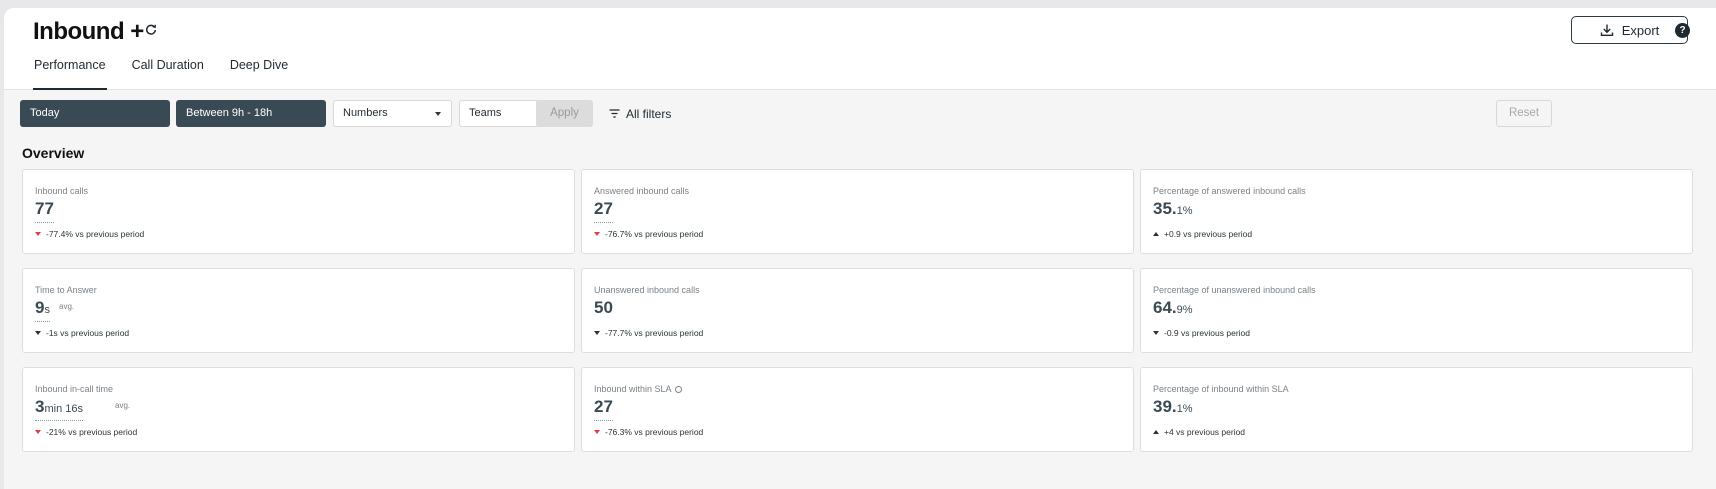 Image resolution: width=1716 pixels, height=489 pixels. I want to click on info-icon, so click(678, 389).